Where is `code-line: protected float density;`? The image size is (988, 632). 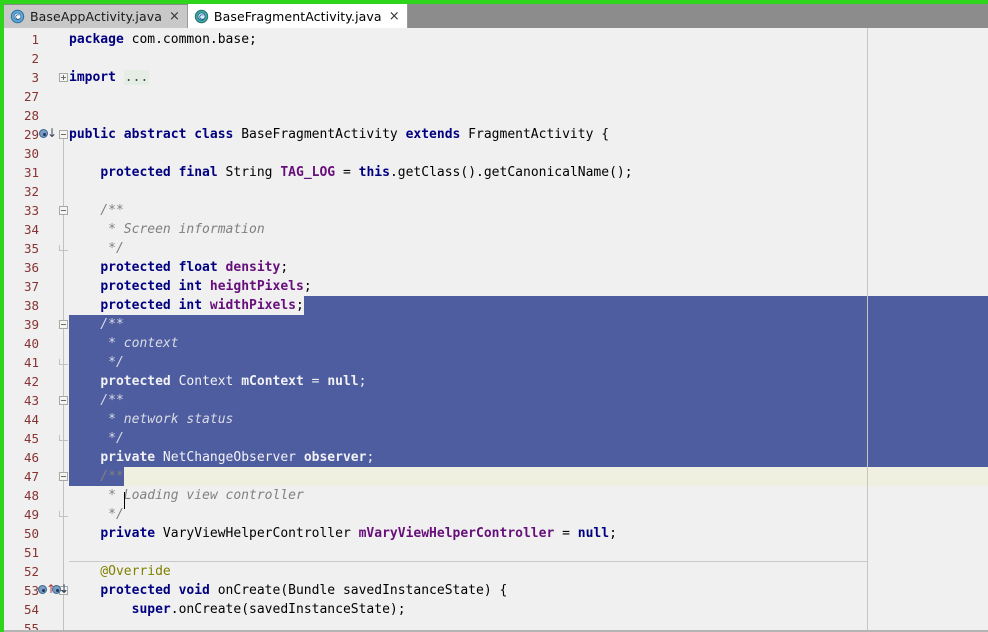
code-line: protected float density; is located at coordinates (528, 267).